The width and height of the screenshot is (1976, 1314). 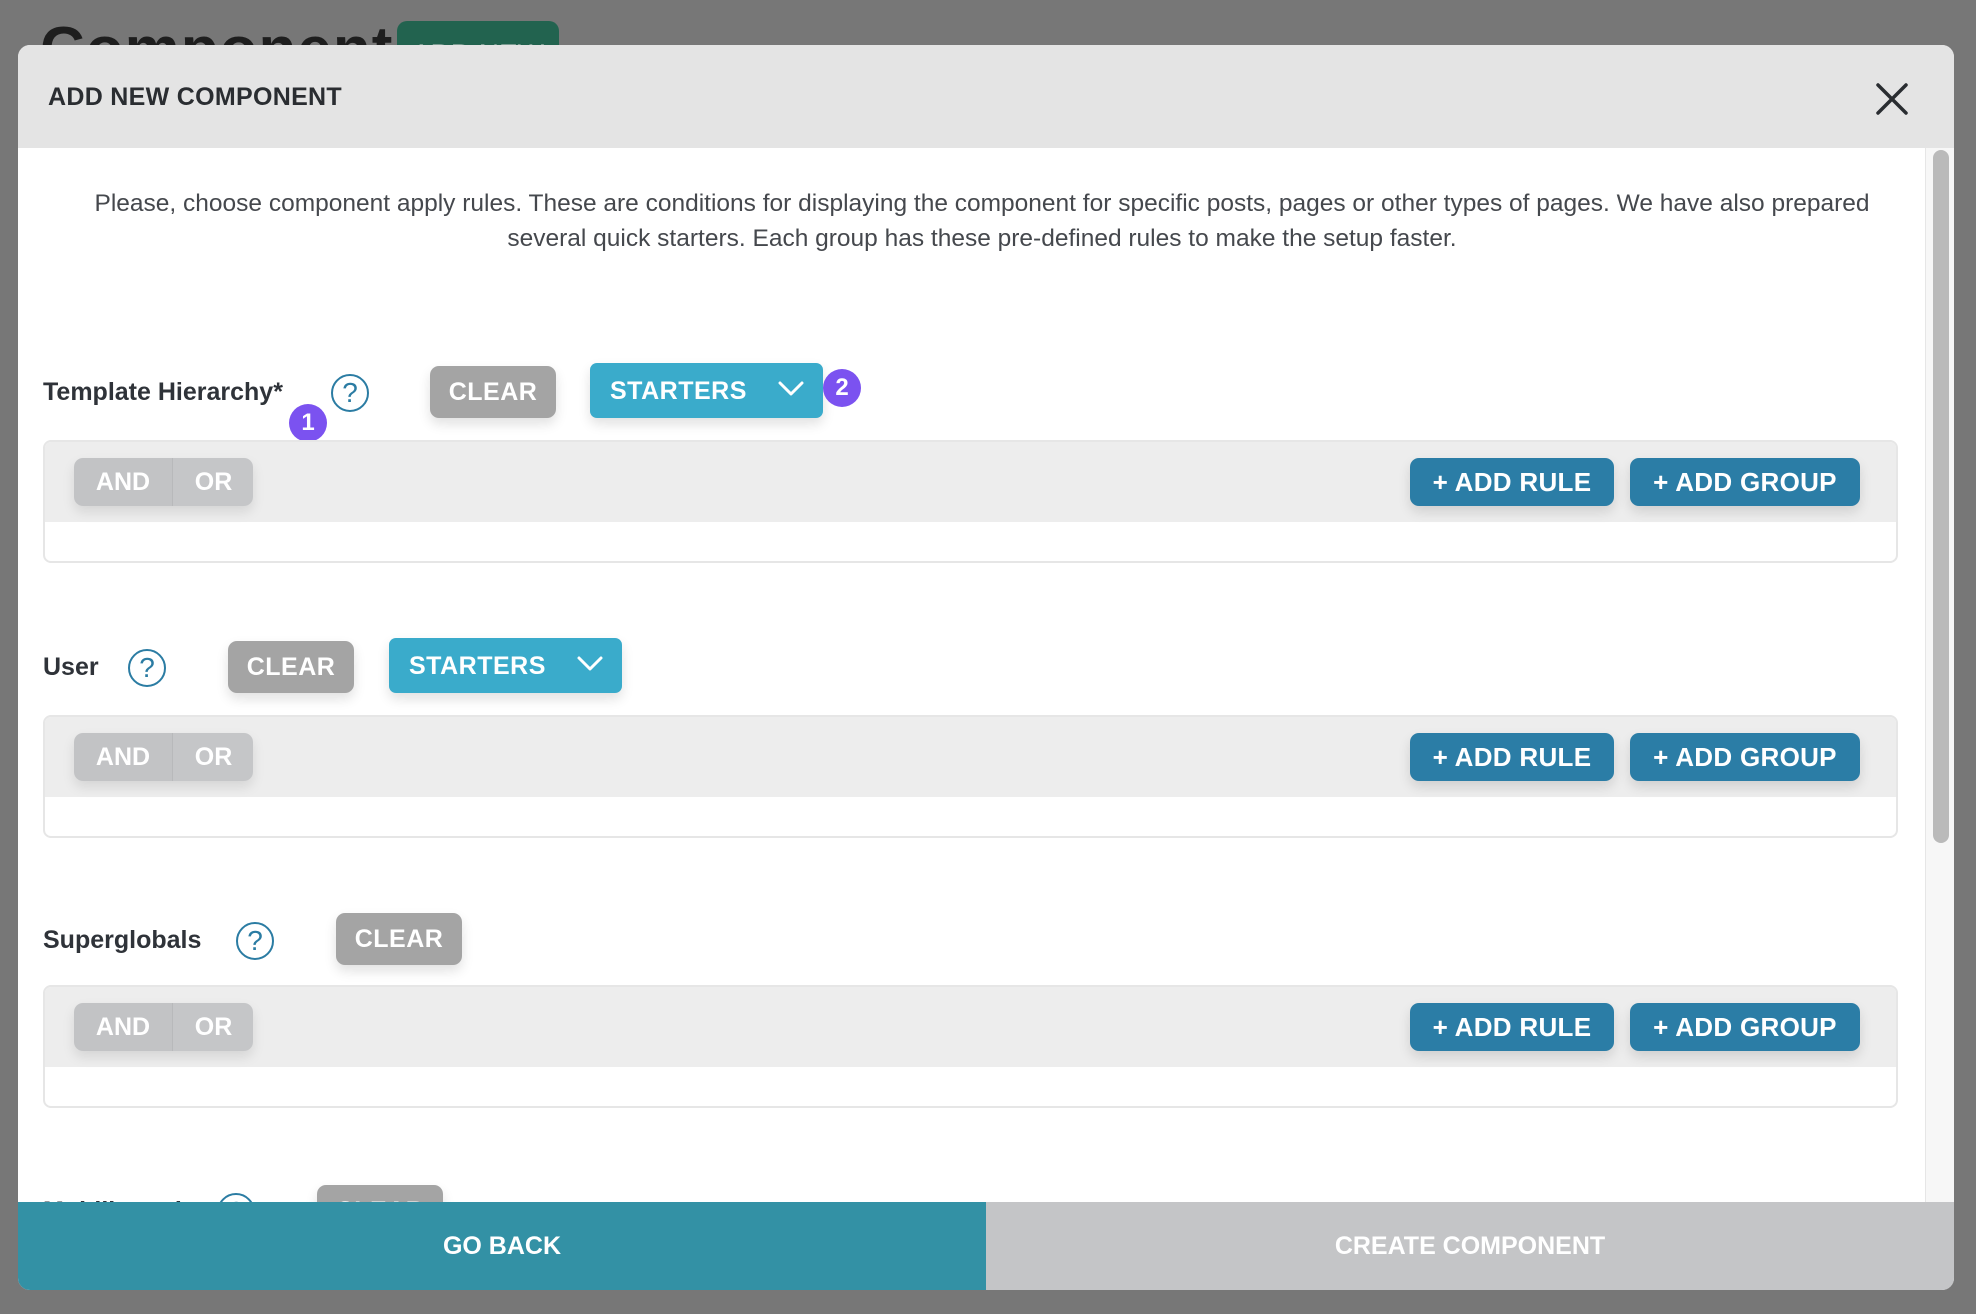 What do you see at coordinates (71, 667) in the screenshot?
I see `section-label-user: User` at bounding box center [71, 667].